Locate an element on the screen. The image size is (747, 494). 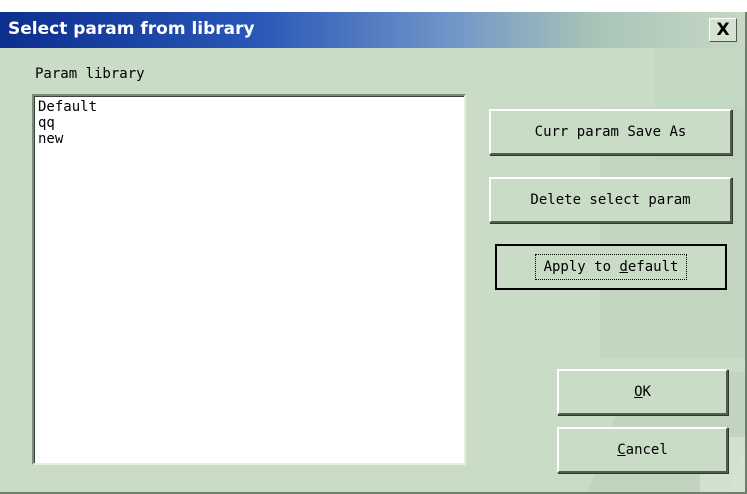
apply-to-default-label: Apply to default is located at coordinates (611, 267).